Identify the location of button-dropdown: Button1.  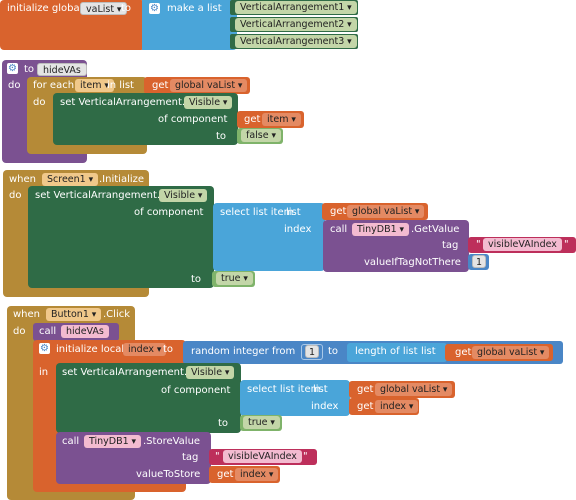
(74, 314).